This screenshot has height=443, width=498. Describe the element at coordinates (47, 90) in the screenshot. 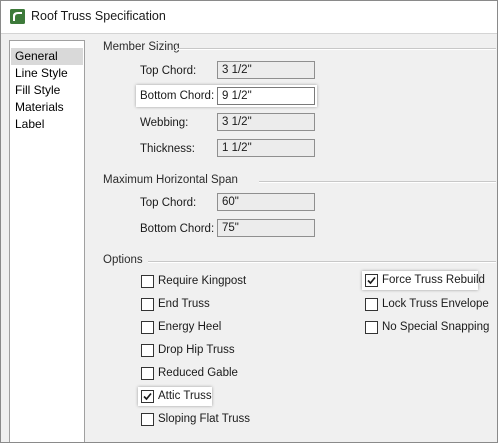

I see `nav-item-fill-style: Fill Style` at that location.